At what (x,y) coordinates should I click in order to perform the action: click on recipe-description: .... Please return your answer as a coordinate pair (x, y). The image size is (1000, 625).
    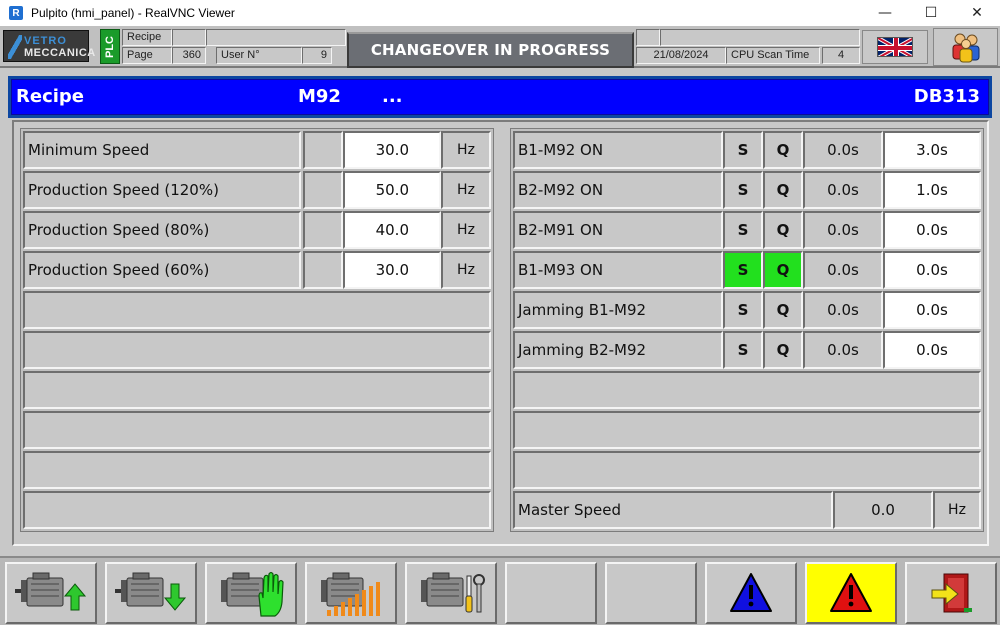
    Looking at the image, I should click on (392, 96).